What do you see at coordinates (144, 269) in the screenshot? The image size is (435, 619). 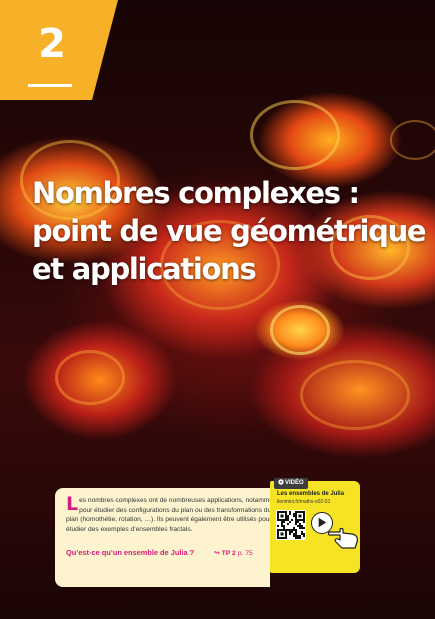 I see `title-line-3: et applications` at bounding box center [144, 269].